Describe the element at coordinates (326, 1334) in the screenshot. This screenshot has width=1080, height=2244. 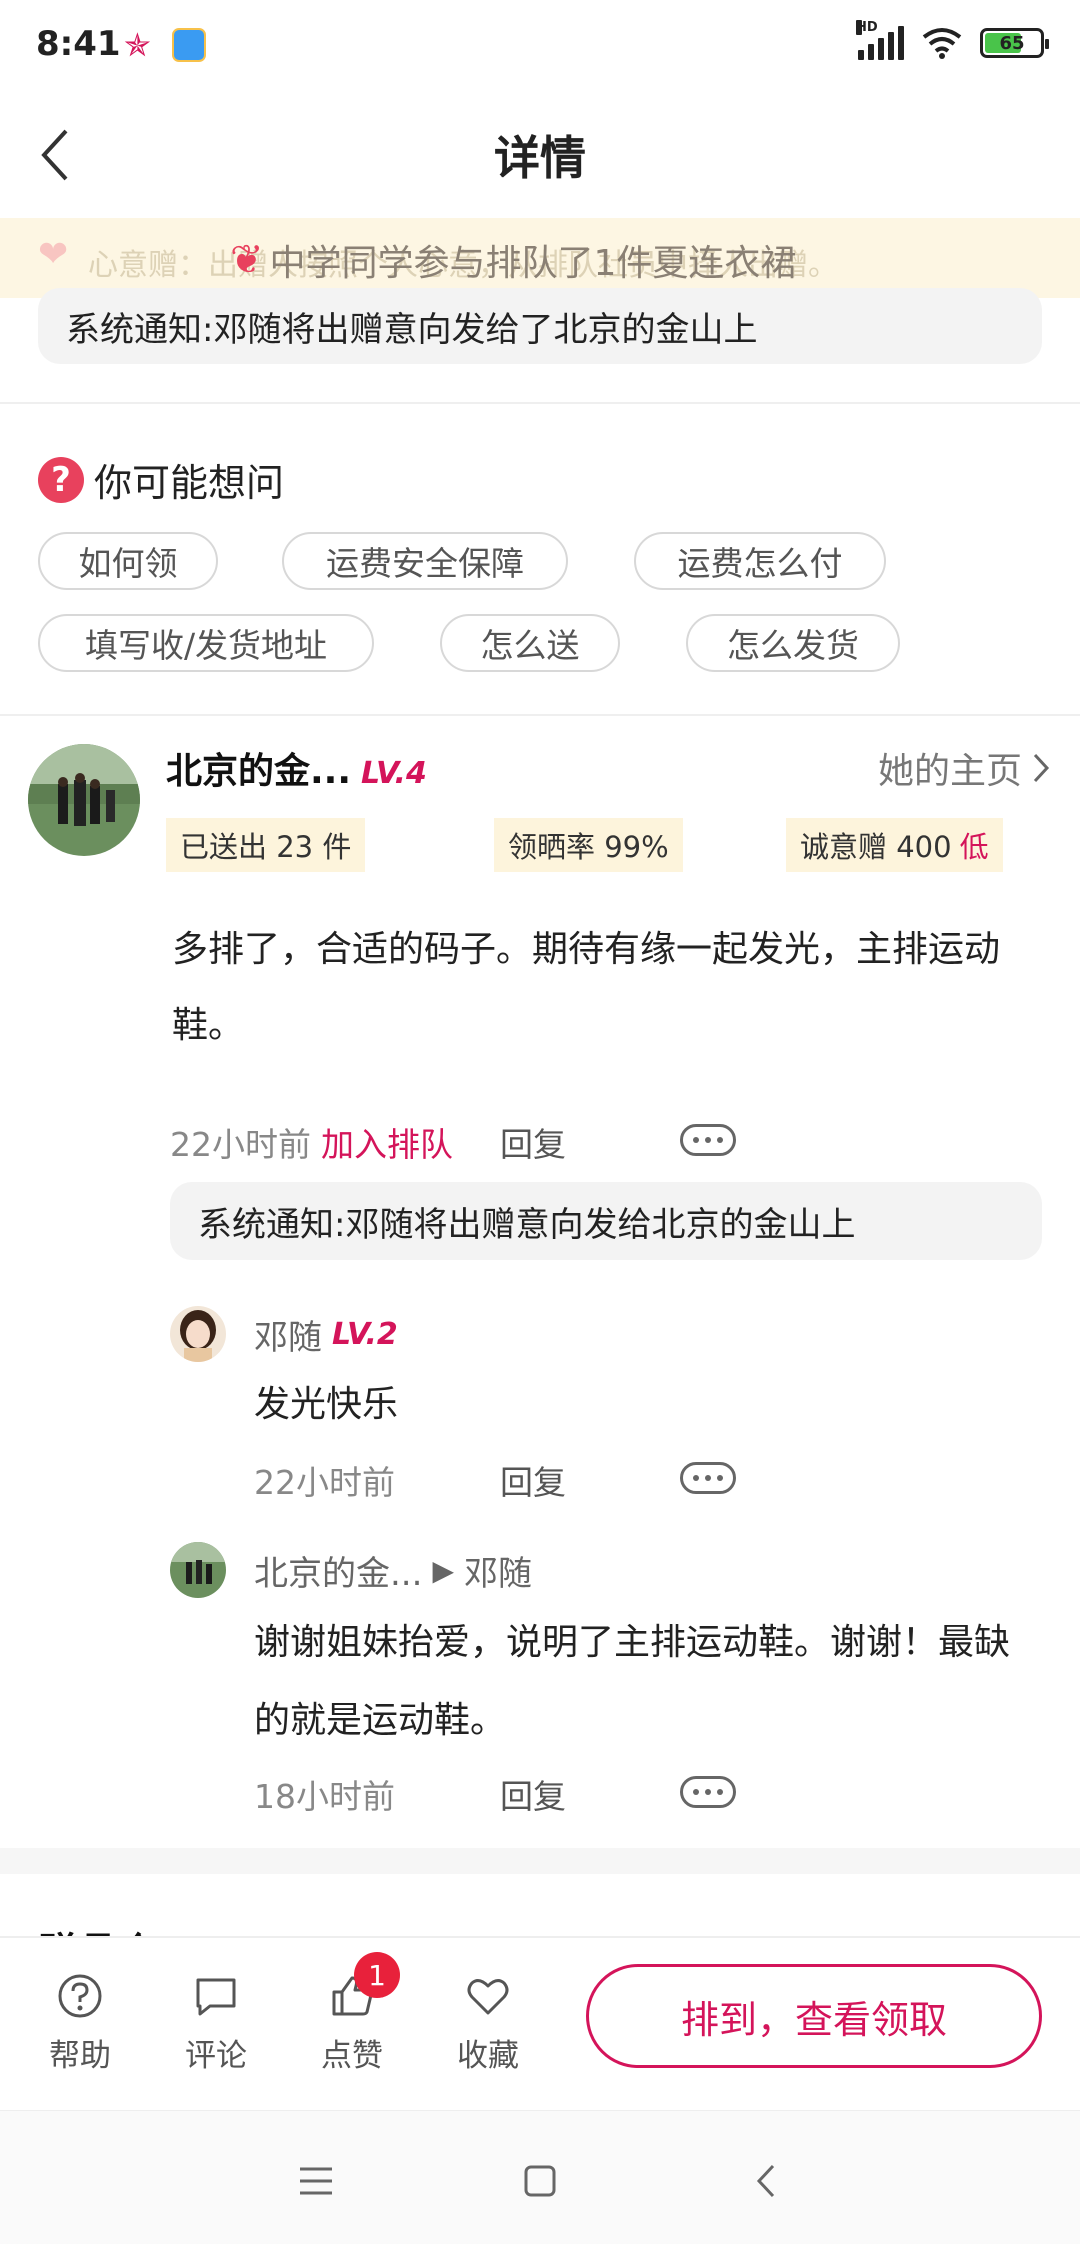
I see `comment-author: 邓随 LV.2` at that location.